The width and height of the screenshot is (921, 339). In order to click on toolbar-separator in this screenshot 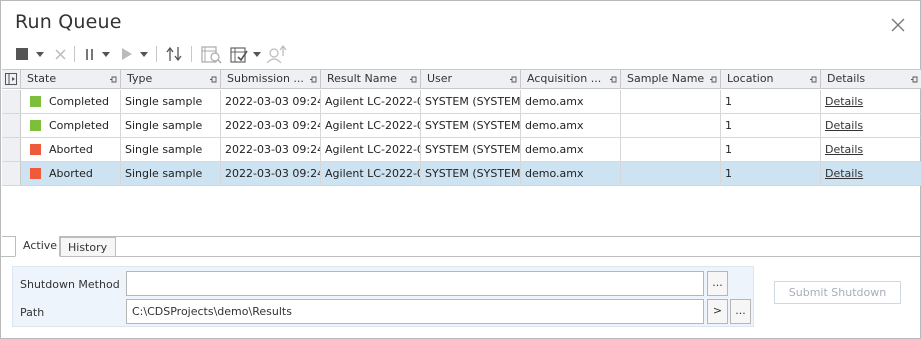, I will do `click(191, 54)`.